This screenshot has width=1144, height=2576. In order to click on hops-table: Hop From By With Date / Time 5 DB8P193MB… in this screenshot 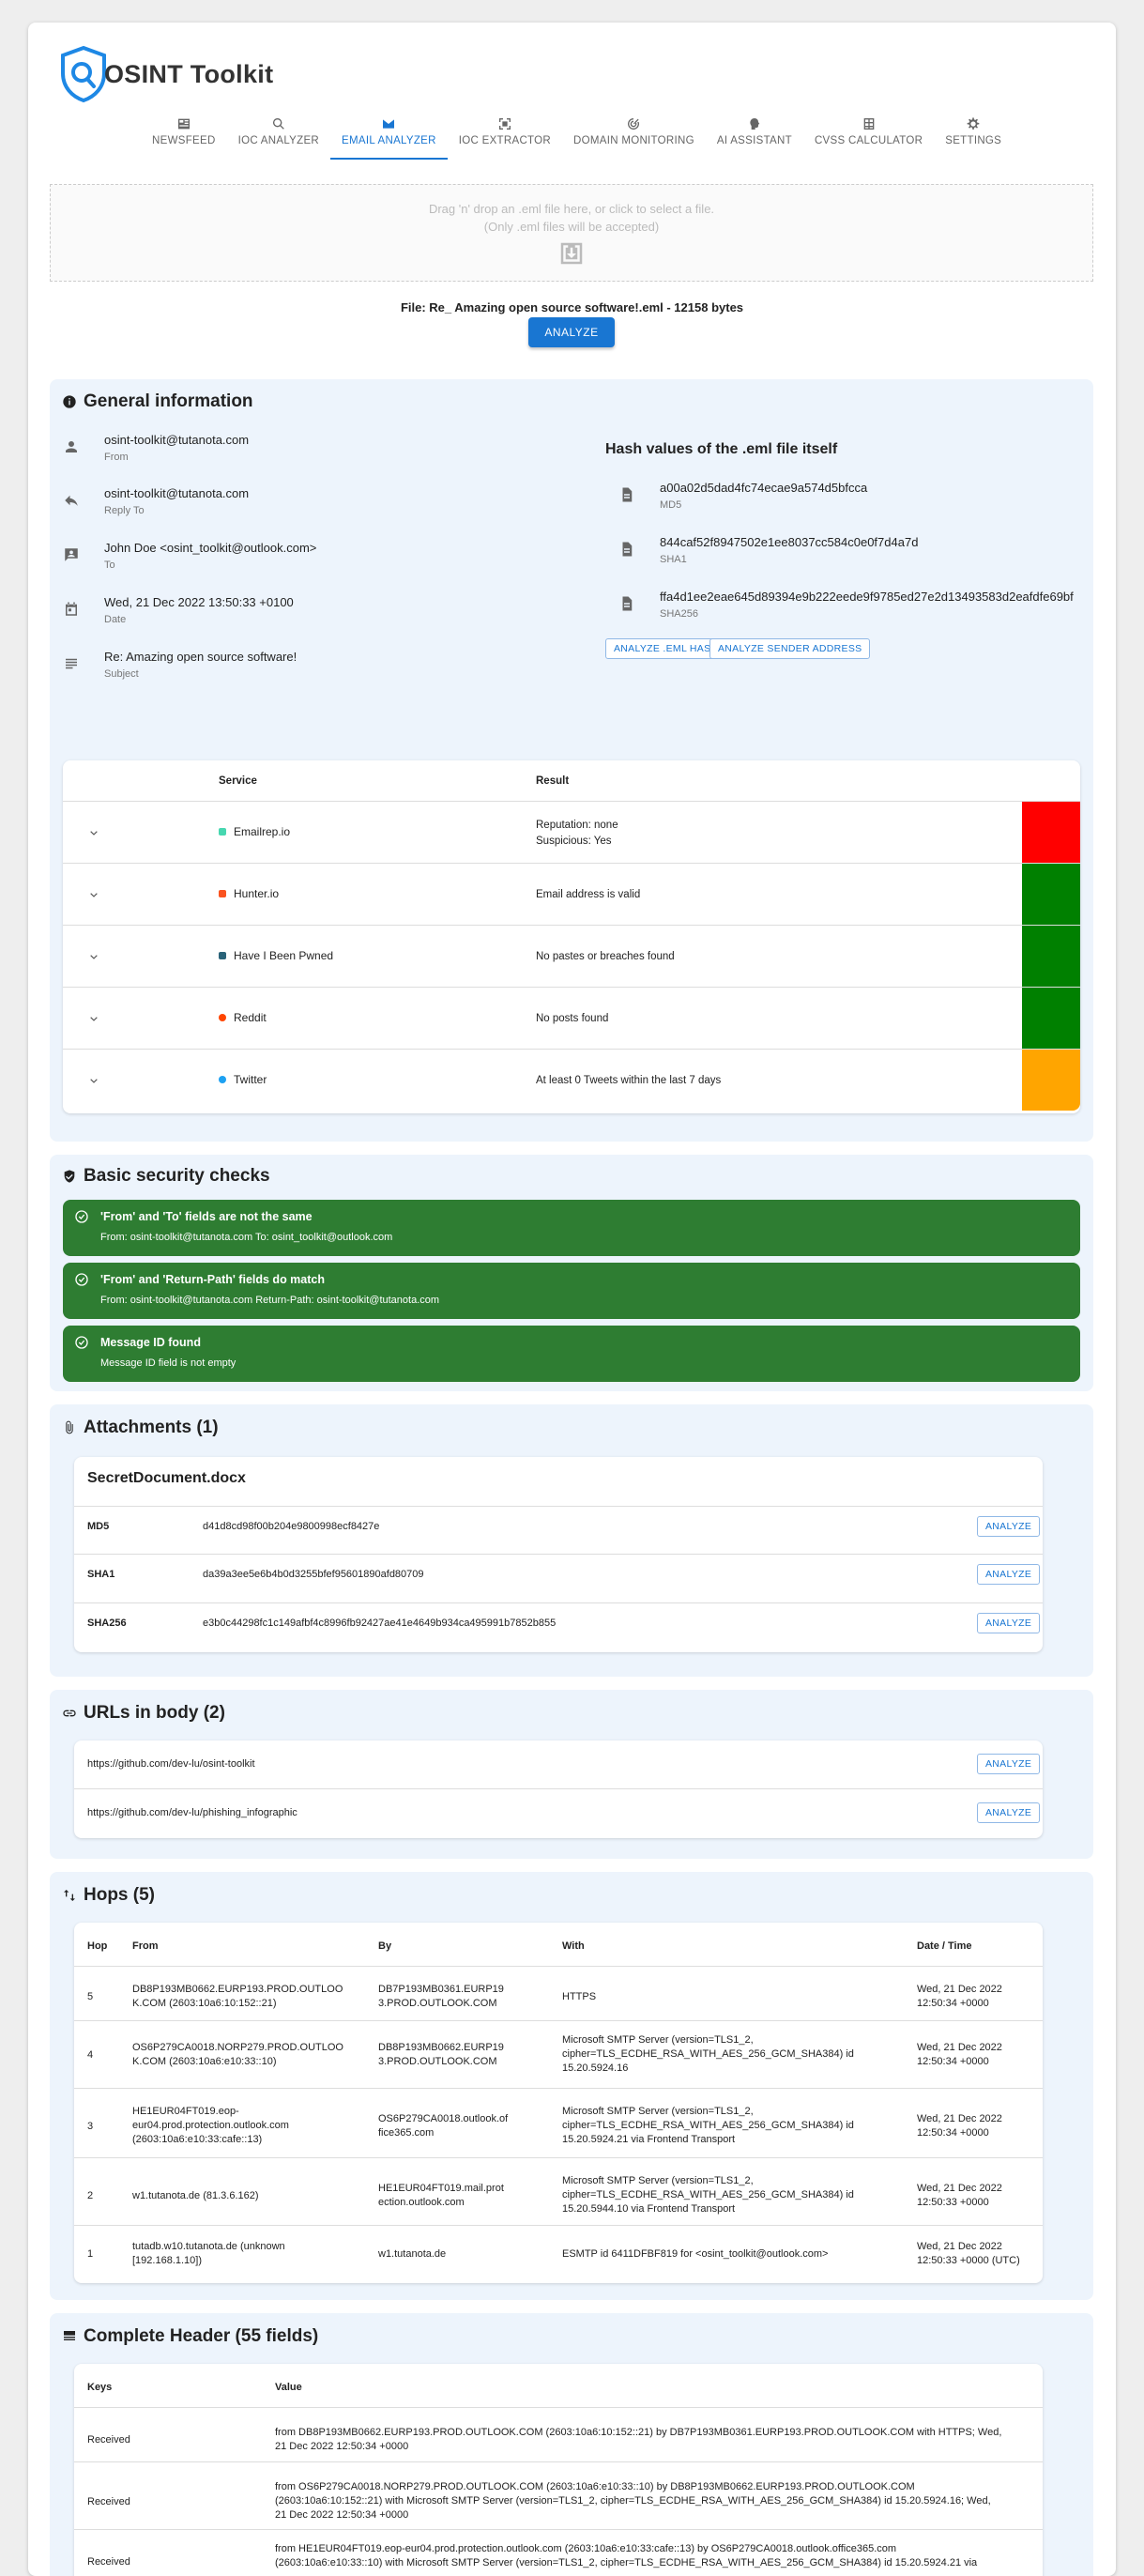, I will do `click(558, 2103)`.